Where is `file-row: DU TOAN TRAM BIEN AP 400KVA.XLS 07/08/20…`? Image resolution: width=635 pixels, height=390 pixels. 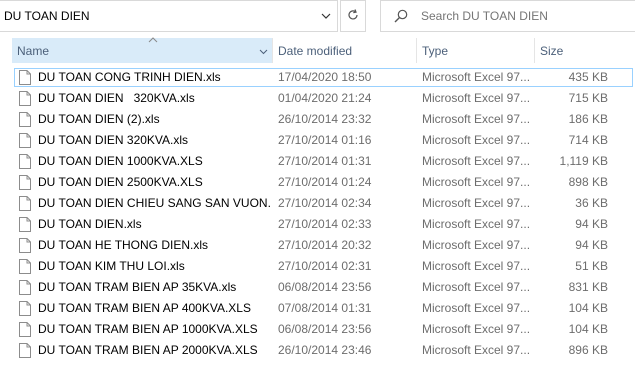
file-row: DU TOAN TRAM BIEN AP 400KVA.XLS 07/08/20… is located at coordinates (317, 308).